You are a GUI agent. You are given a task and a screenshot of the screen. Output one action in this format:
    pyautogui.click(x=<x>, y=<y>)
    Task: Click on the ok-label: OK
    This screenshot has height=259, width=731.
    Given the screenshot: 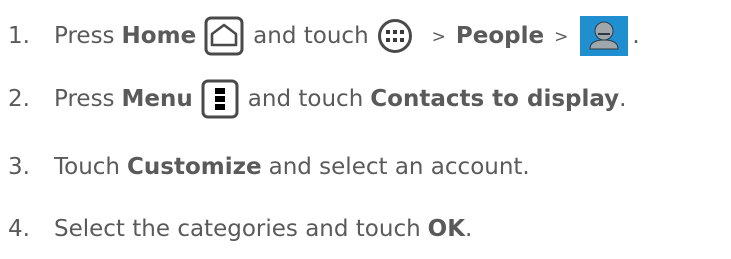 What is the action you would take?
    pyautogui.click(x=446, y=229)
    